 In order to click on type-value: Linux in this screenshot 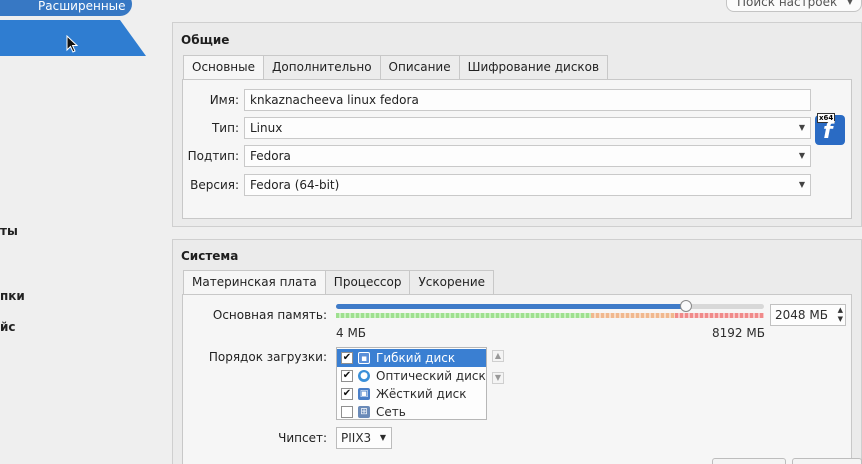, I will do `click(266, 128)`.